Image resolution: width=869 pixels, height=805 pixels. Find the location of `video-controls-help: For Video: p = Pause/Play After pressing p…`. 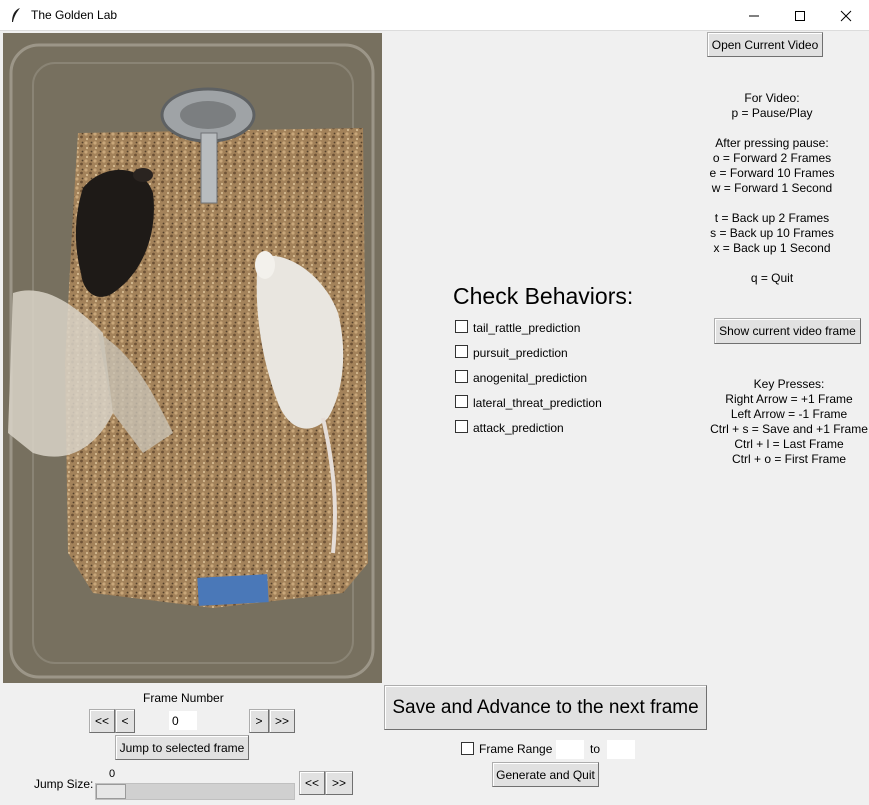

video-controls-help: For Video: p = Pause/Play After pressing p… is located at coordinates (772, 188).